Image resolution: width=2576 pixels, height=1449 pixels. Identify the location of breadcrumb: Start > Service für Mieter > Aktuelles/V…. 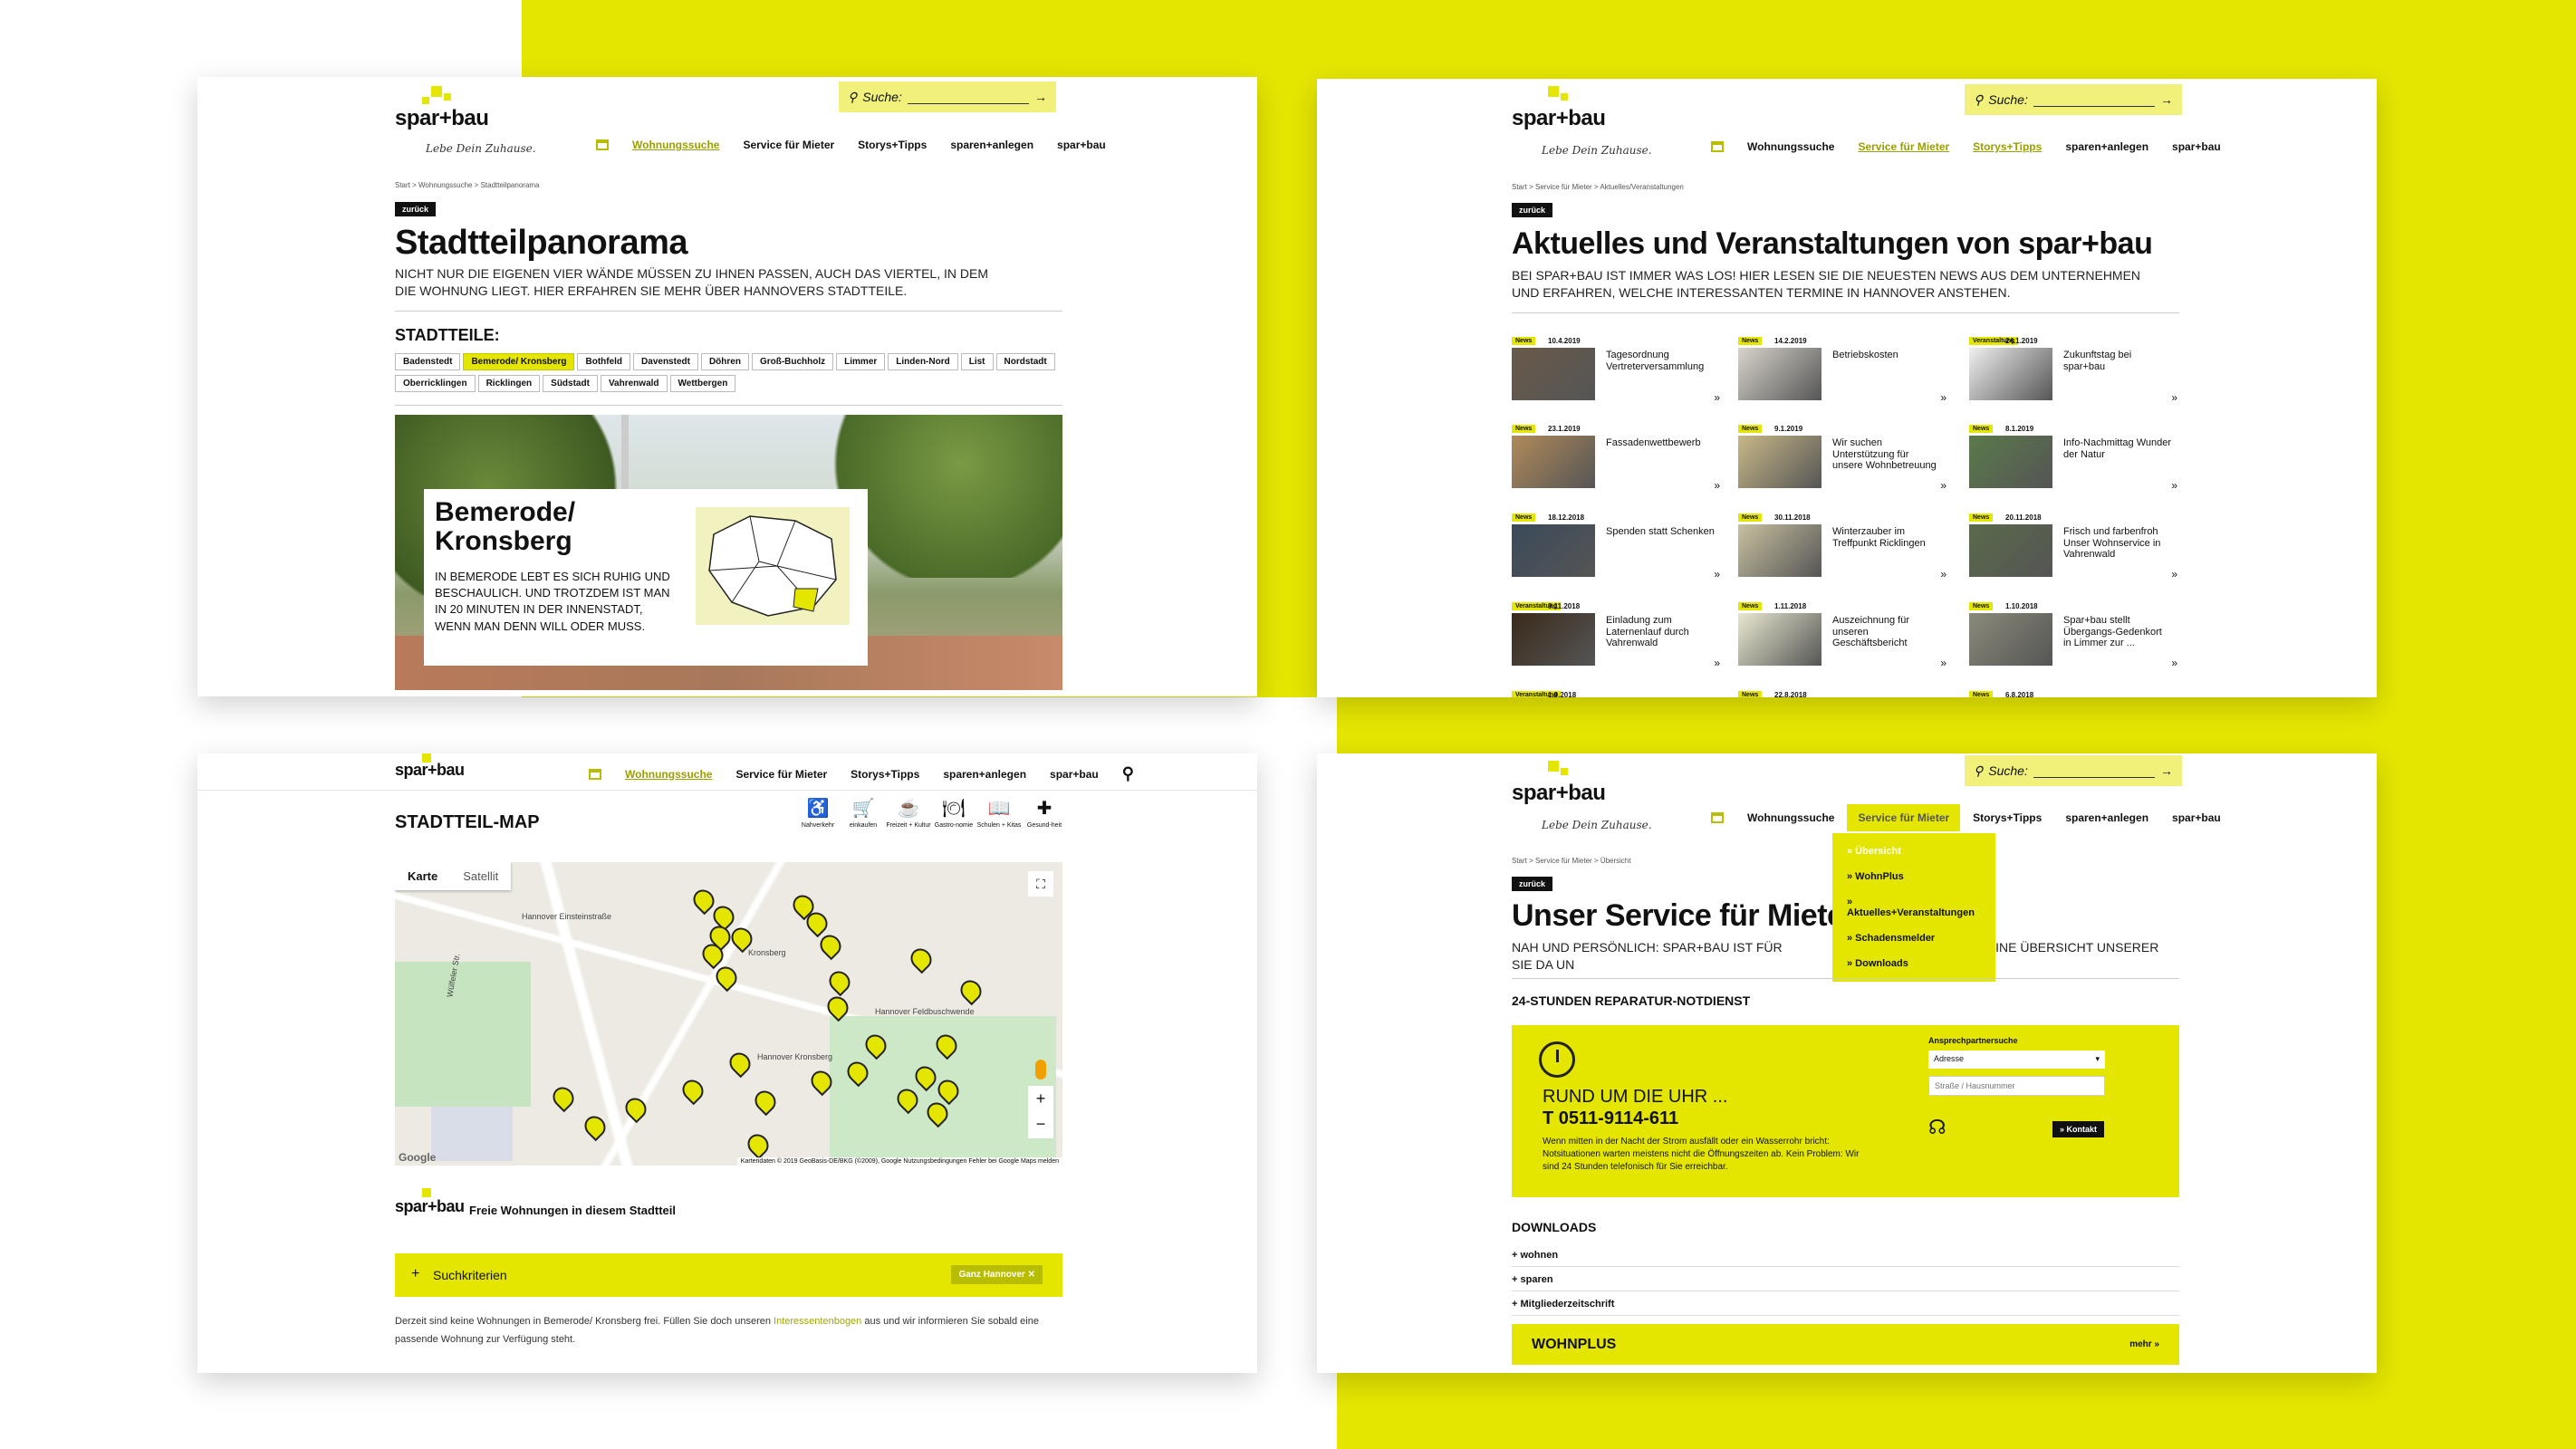
(1598, 187).